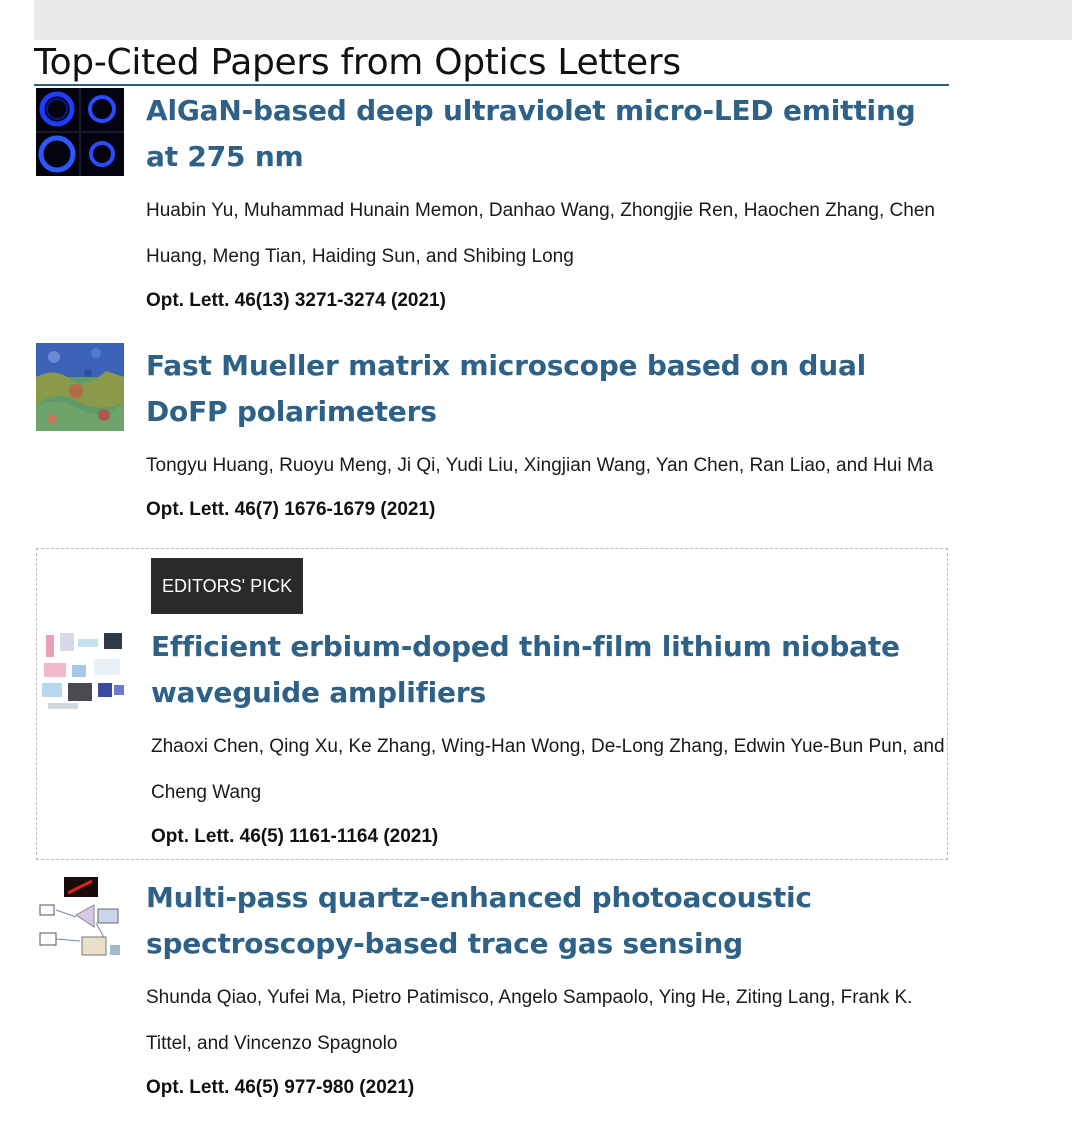  What do you see at coordinates (296, 300) in the screenshot?
I see `paper-citation: Opt. Lett. 46(13) 3271-3274 (2021)` at bounding box center [296, 300].